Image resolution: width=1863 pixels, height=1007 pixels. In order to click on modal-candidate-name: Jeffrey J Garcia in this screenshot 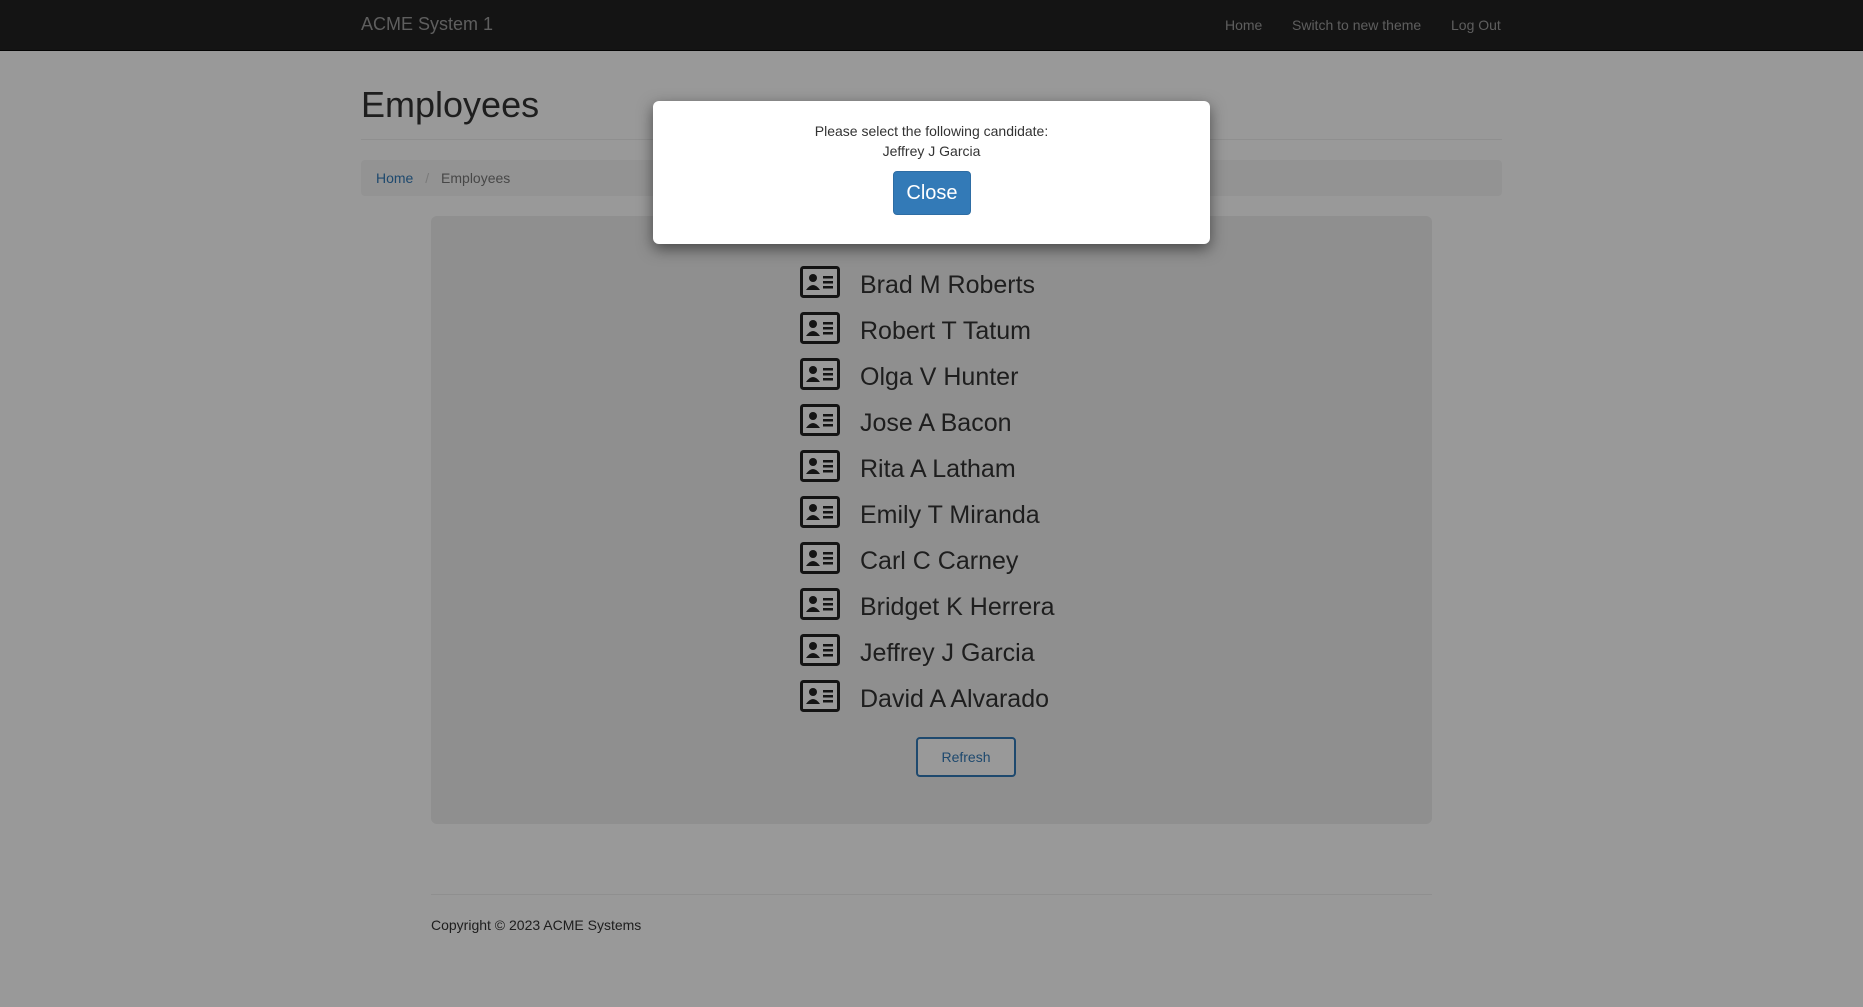, I will do `click(931, 151)`.